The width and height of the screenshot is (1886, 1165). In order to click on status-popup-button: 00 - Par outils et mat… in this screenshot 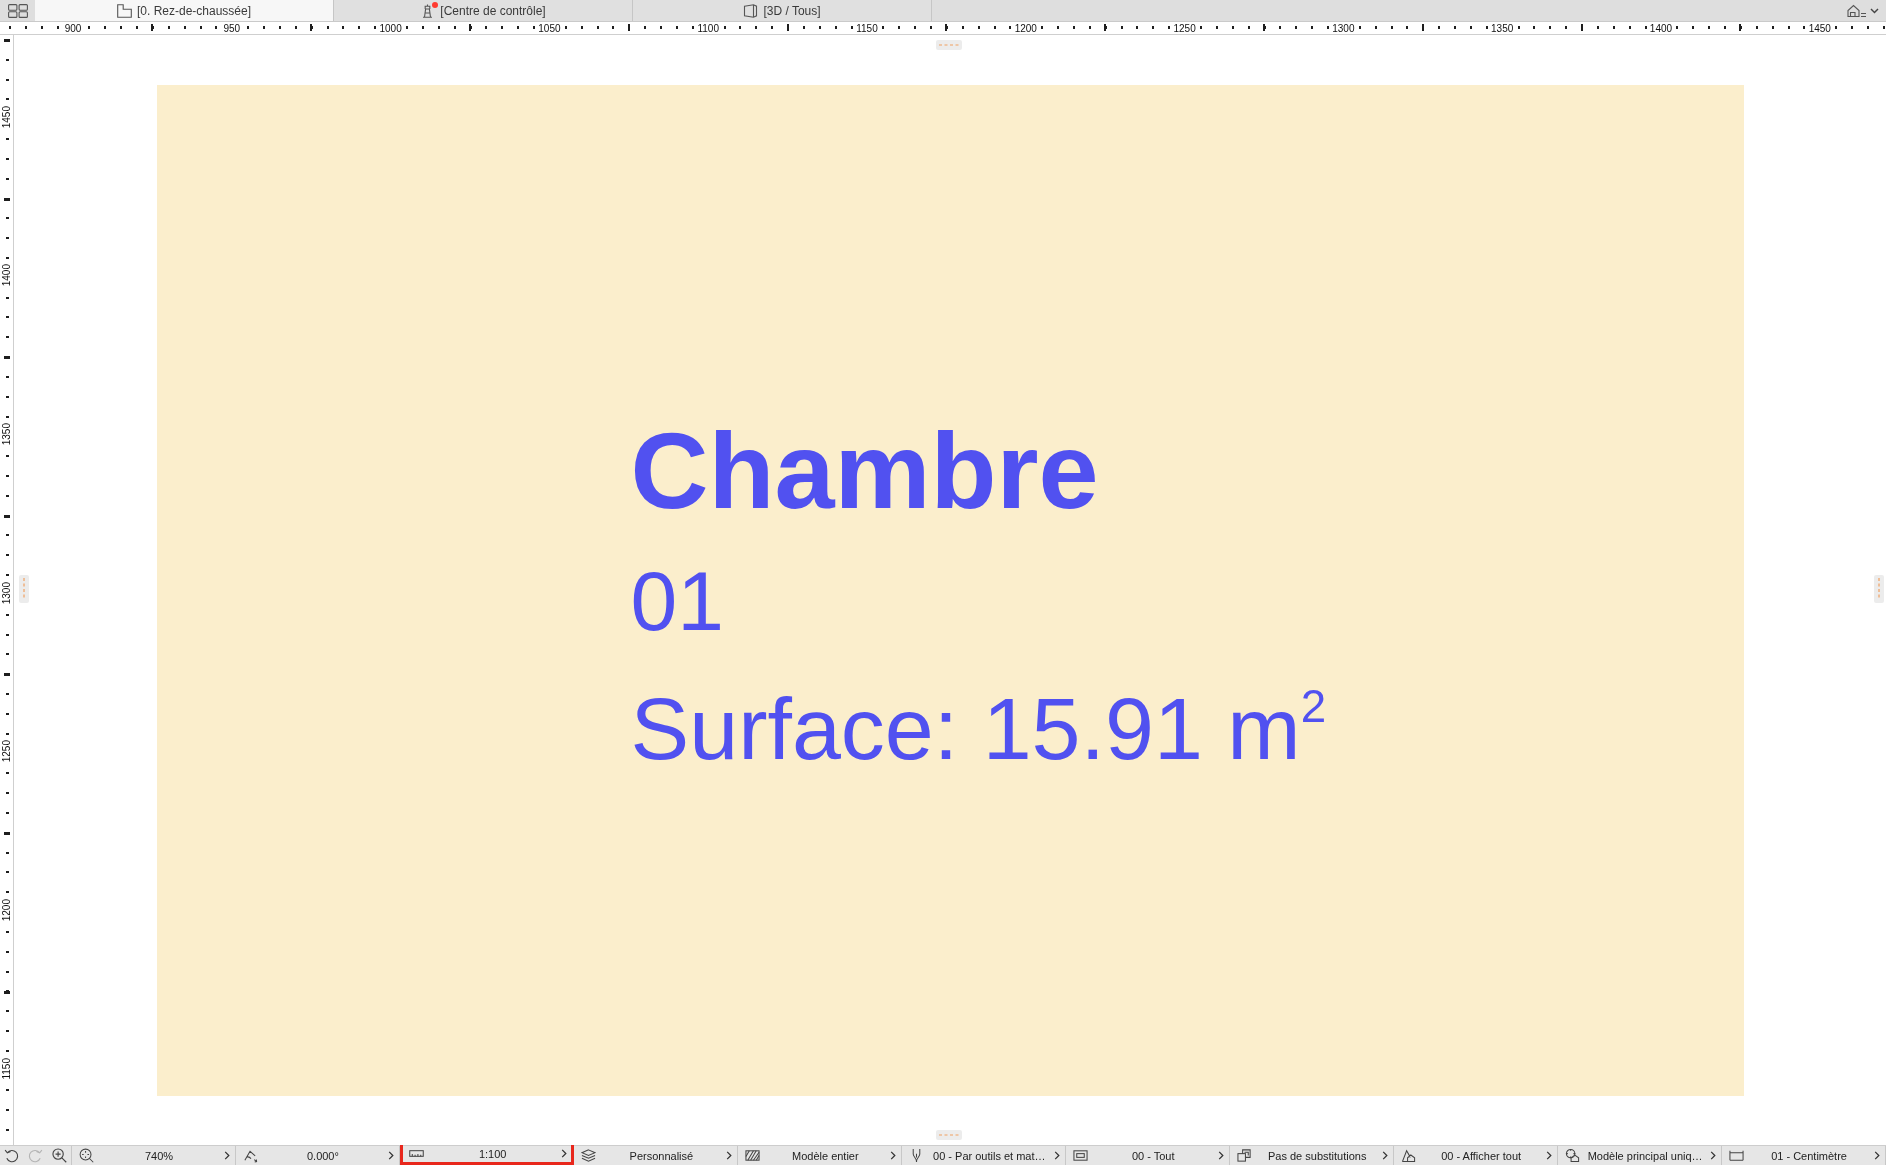, I will do `click(984, 1155)`.